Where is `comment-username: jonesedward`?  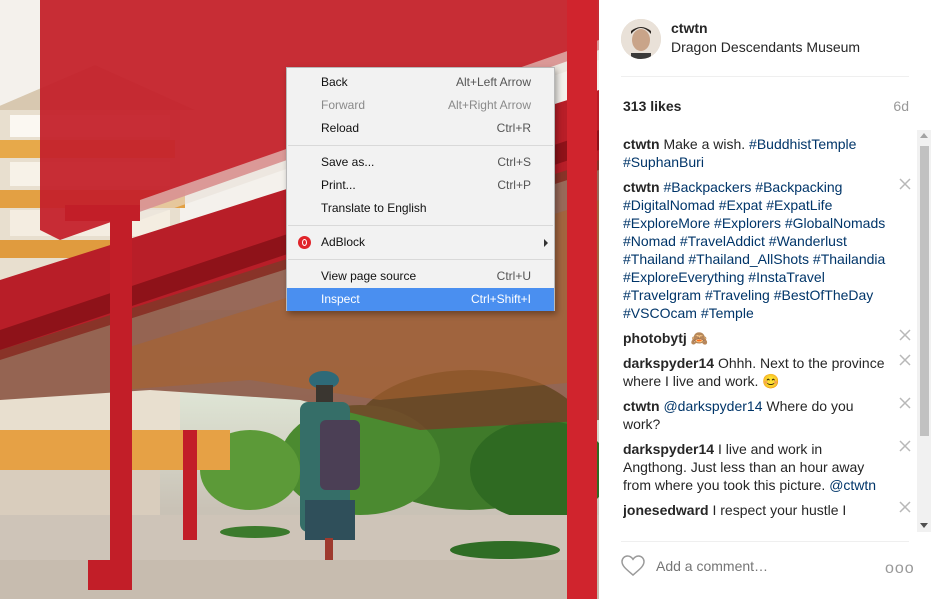 comment-username: jonesedward is located at coordinates (666, 510).